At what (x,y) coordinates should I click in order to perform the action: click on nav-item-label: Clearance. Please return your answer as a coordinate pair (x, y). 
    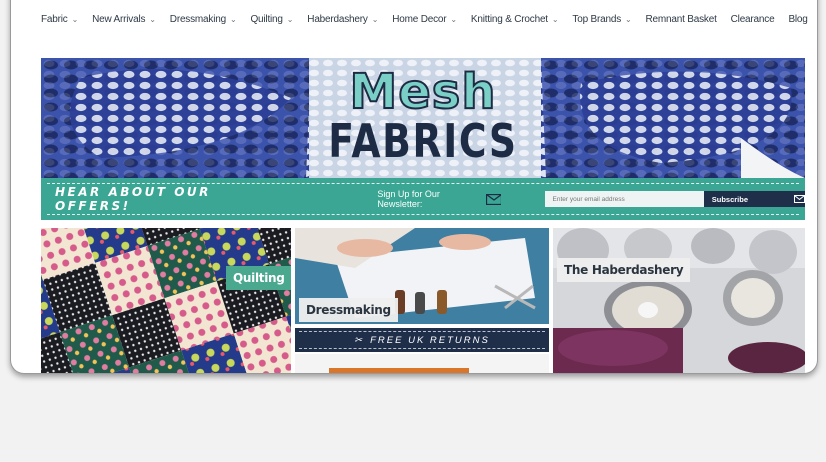
    Looking at the image, I should click on (752, 19).